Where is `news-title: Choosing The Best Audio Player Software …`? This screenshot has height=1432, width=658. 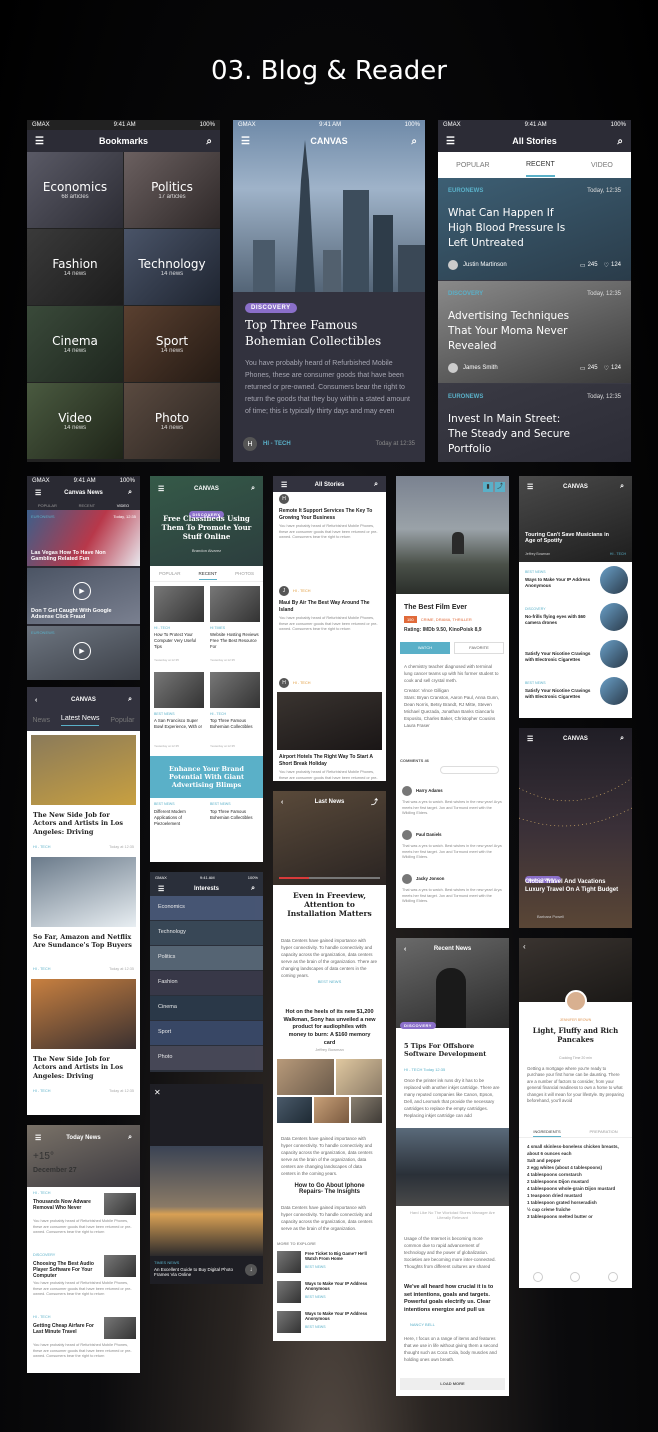
news-title: Choosing The Best Audio Player Software … is located at coordinates (64, 1270).